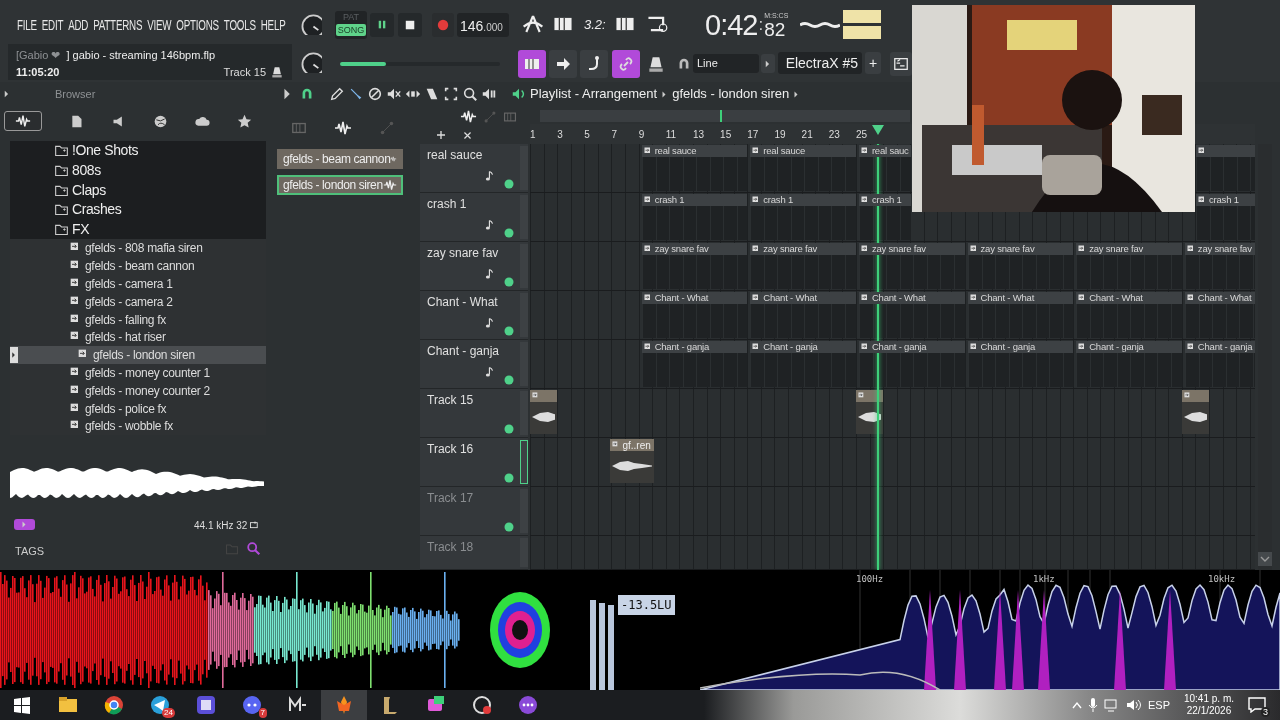 The height and width of the screenshot is (720, 1280). What do you see at coordinates (337, 94) in the screenshot?
I see `pencil-icon` at bounding box center [337, 94].